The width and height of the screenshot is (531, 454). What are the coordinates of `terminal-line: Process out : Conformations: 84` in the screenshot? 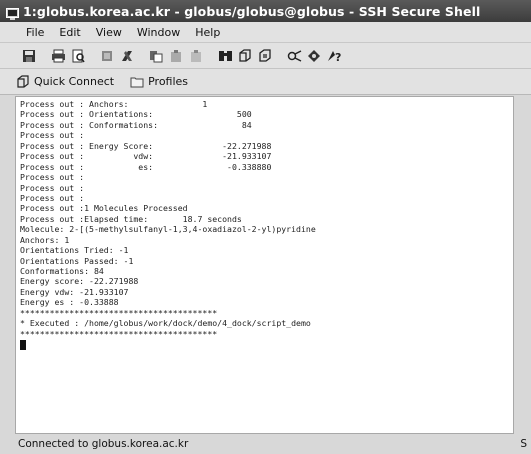 It's located at (136, 124).